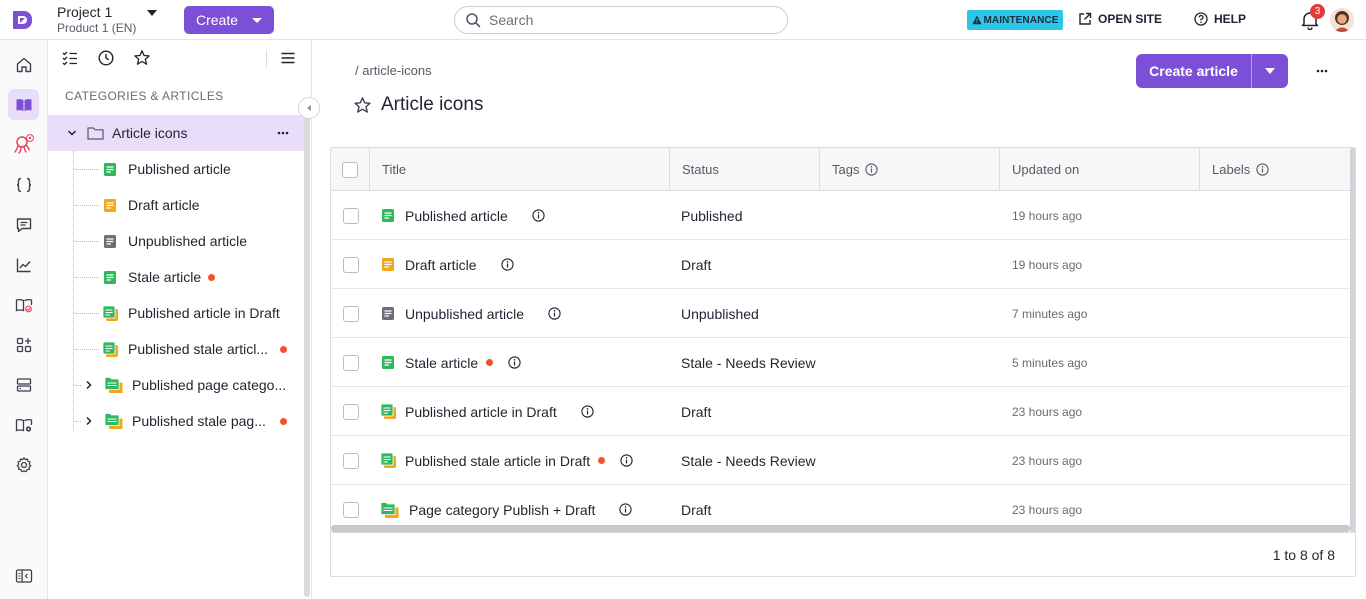  I want to click on row-title-cell: Draft article, so click(447, 264).